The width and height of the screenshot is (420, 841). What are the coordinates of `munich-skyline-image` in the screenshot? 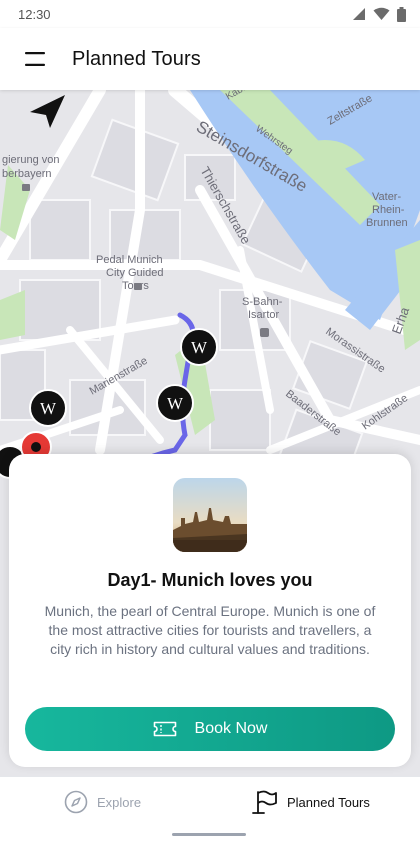 It's located at (210, 515).